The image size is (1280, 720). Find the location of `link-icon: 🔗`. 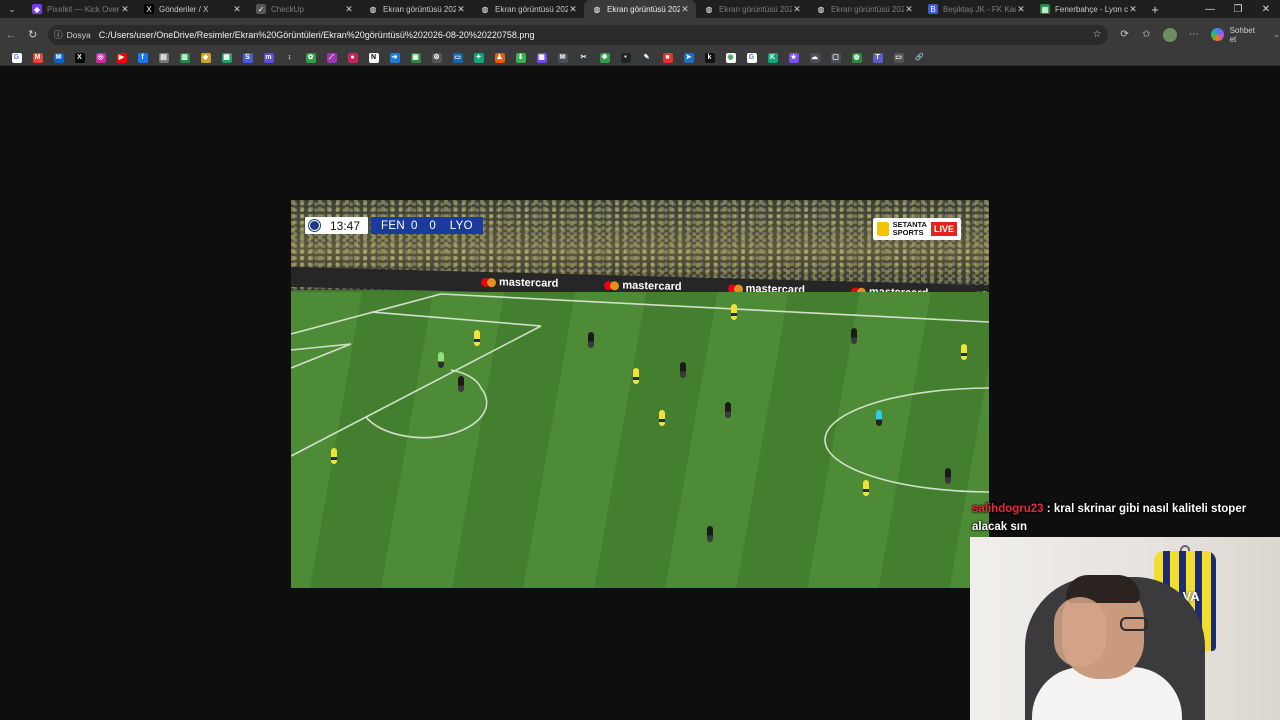

link-icon: 🔗 is located at coordinates (919, 58).